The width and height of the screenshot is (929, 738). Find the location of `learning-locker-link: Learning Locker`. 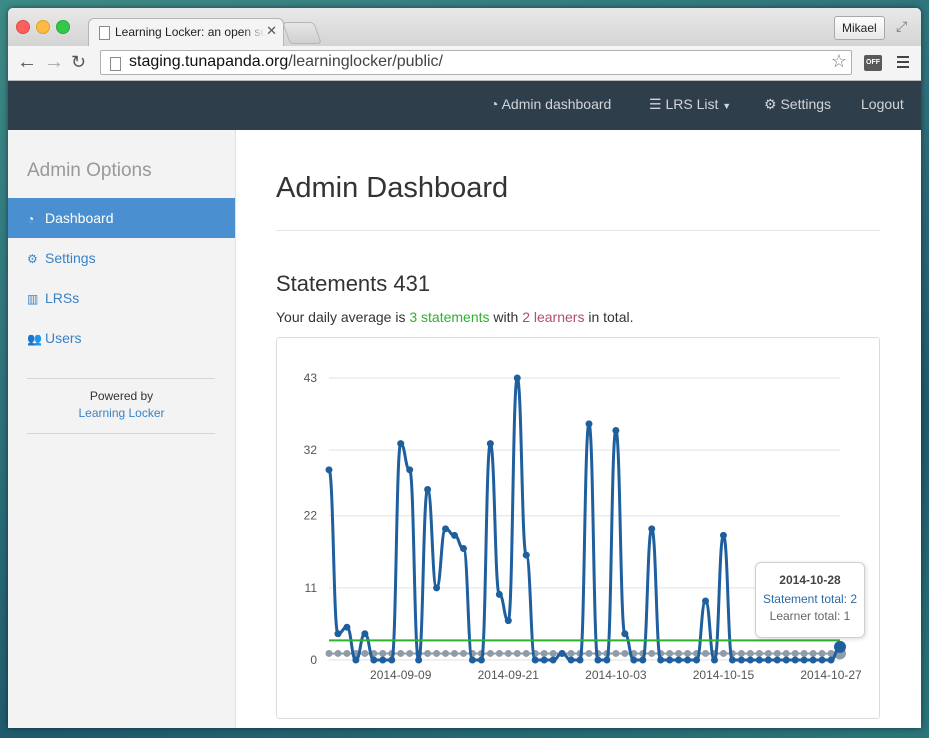

learning-locker-link: Learning Locker is located at coordinates (121, 413).